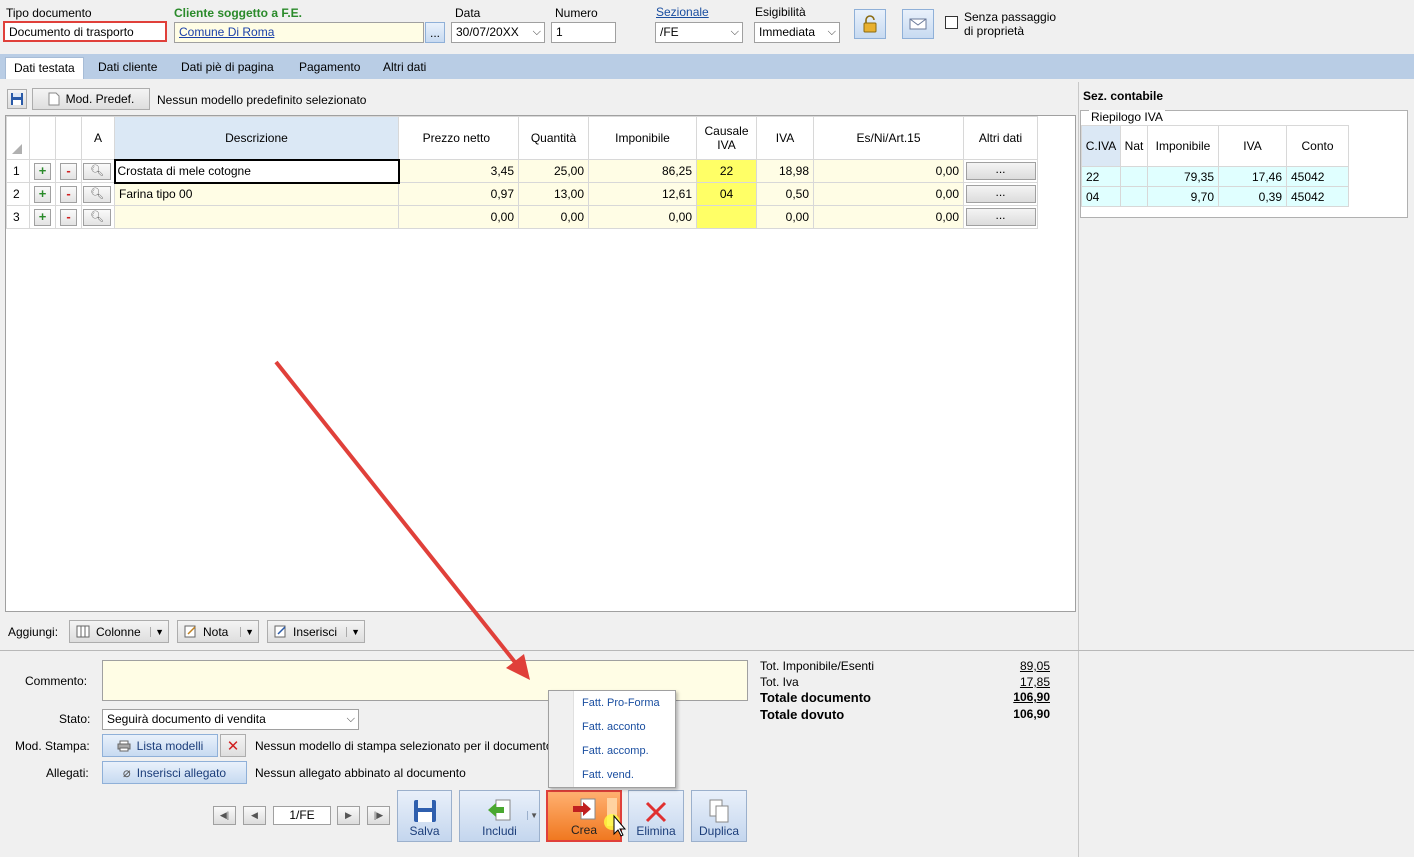 The height and width of the screenshot is (857, 1414). Describe the element at coordinates (254, 815) in the screenshot. I see `prev-record-button: ◀` at that location.